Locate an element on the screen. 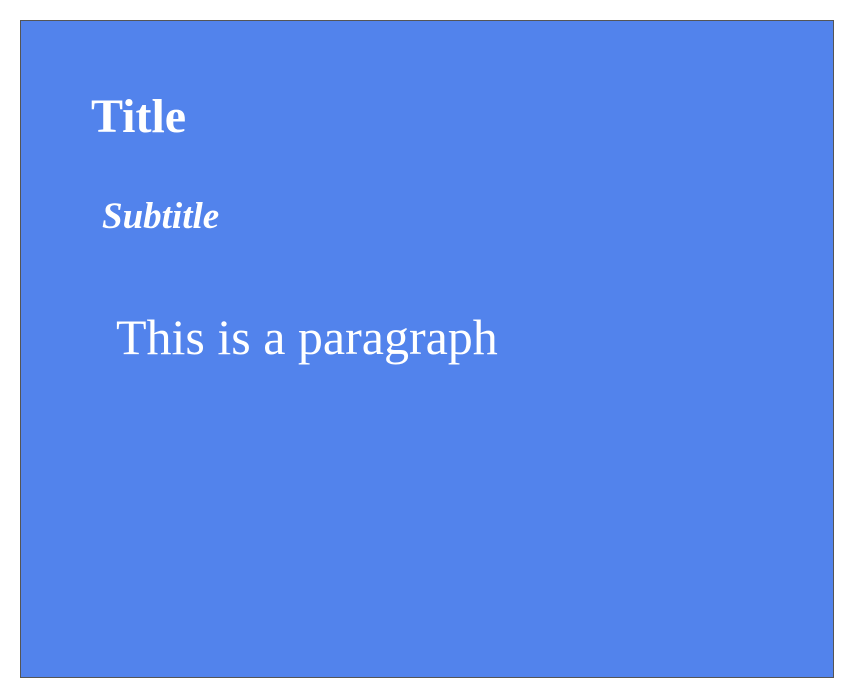 The image size is (848, 697). slide-subtitle: Subtitle is located at coordinates (161, 216).